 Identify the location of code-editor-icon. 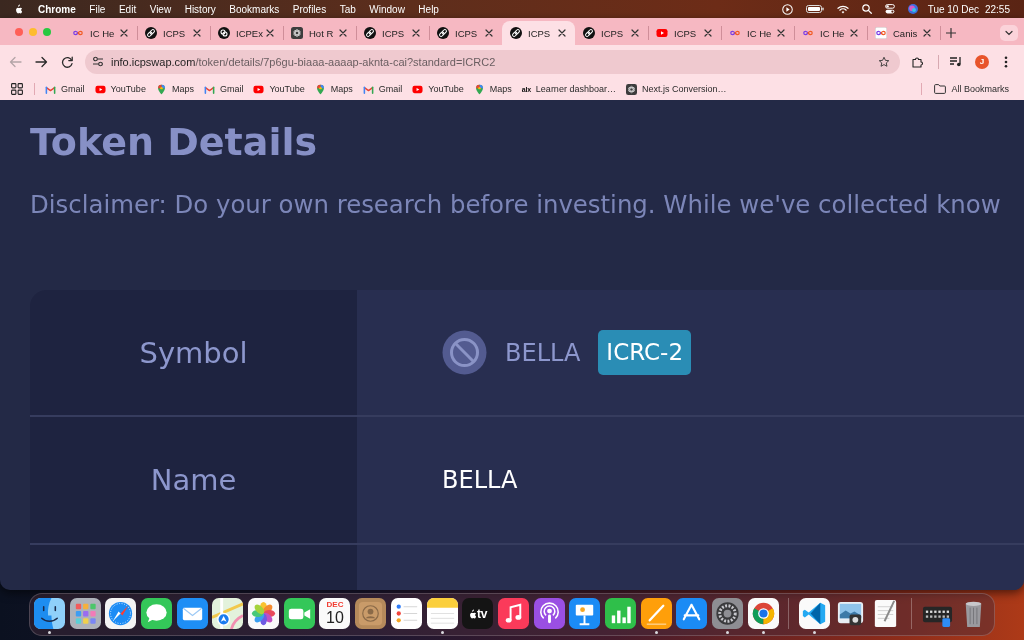
(815, 613).